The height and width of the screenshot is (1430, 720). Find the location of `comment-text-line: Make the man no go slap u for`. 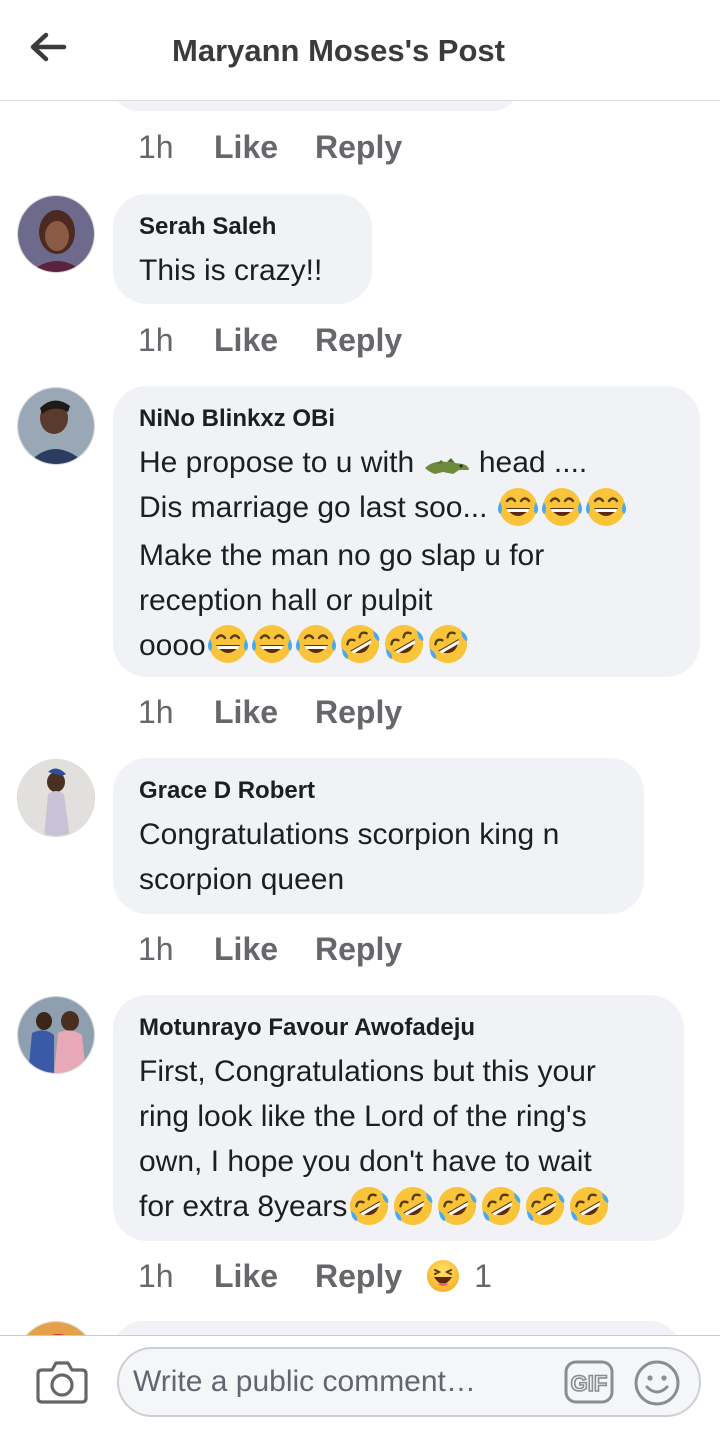

comment-text-line: Make the man no go slap u for is located at coordinates (342, 555).